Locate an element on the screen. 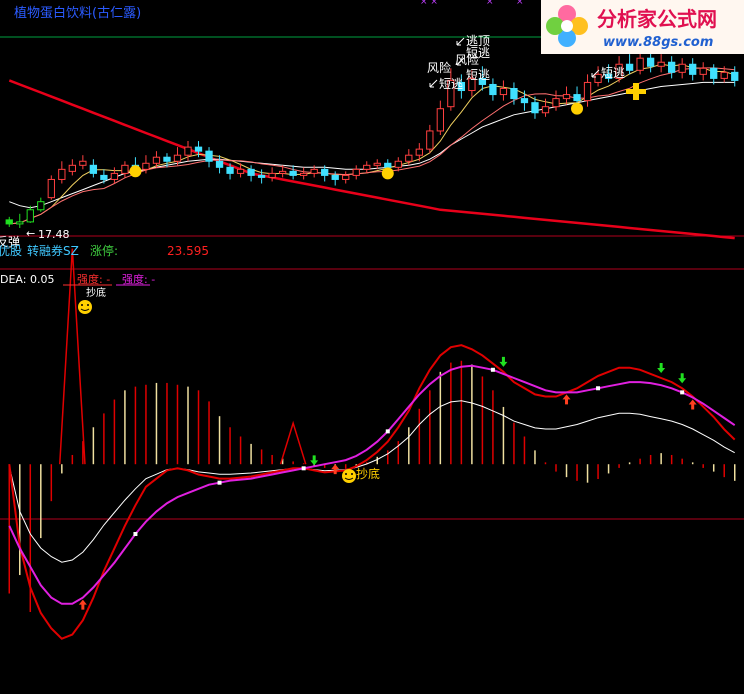  low-price-value: 17.48 is located at coordinates (54, 234).